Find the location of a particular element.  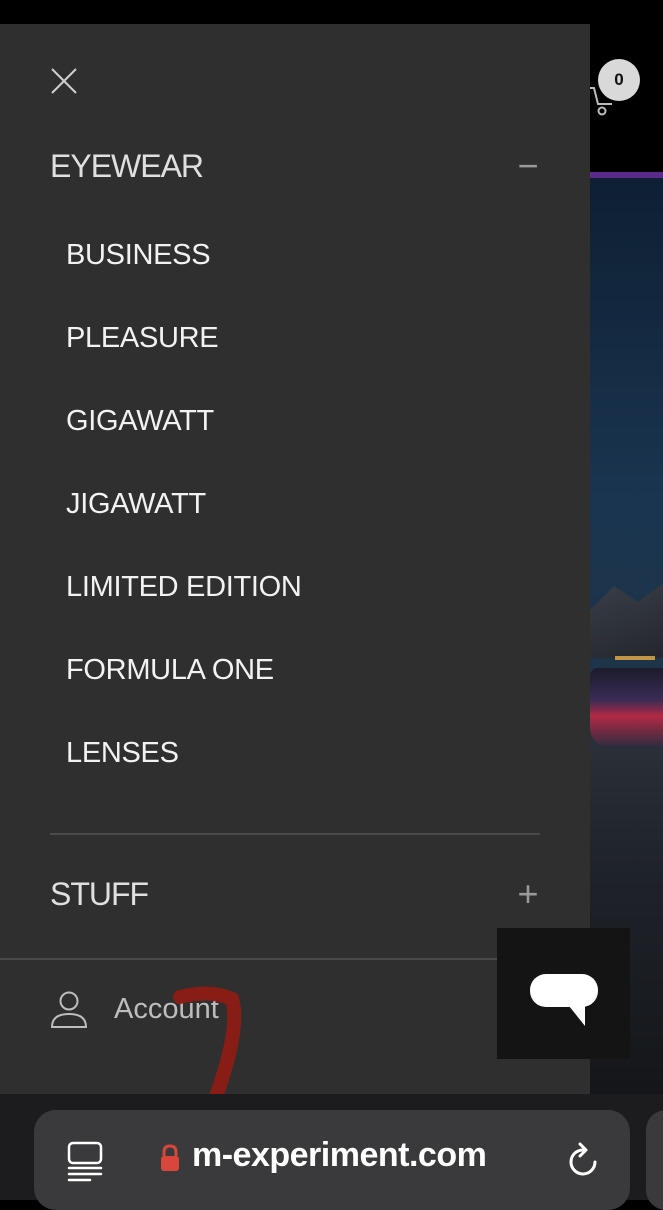

collapse-icon: − is located at coordinates (528, 166).